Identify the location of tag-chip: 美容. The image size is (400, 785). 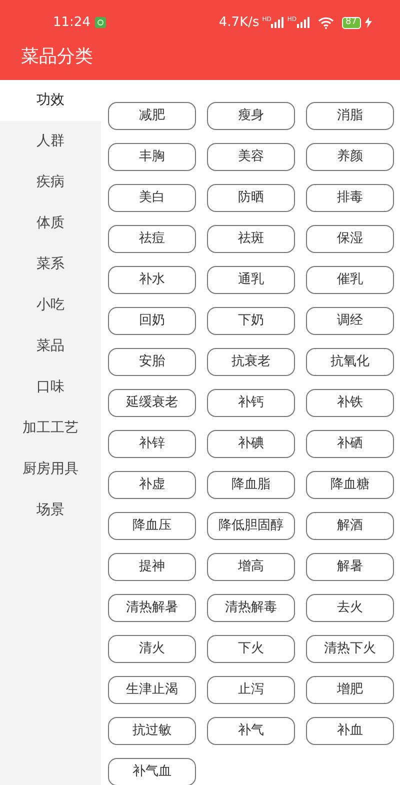
(251, 157).